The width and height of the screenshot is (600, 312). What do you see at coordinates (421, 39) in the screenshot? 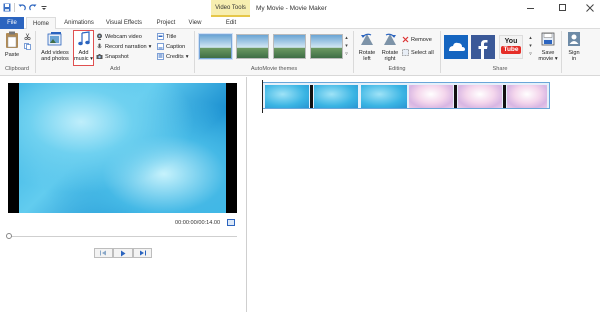
I see `remove-label: Remove` at bounding box center [421, 39].